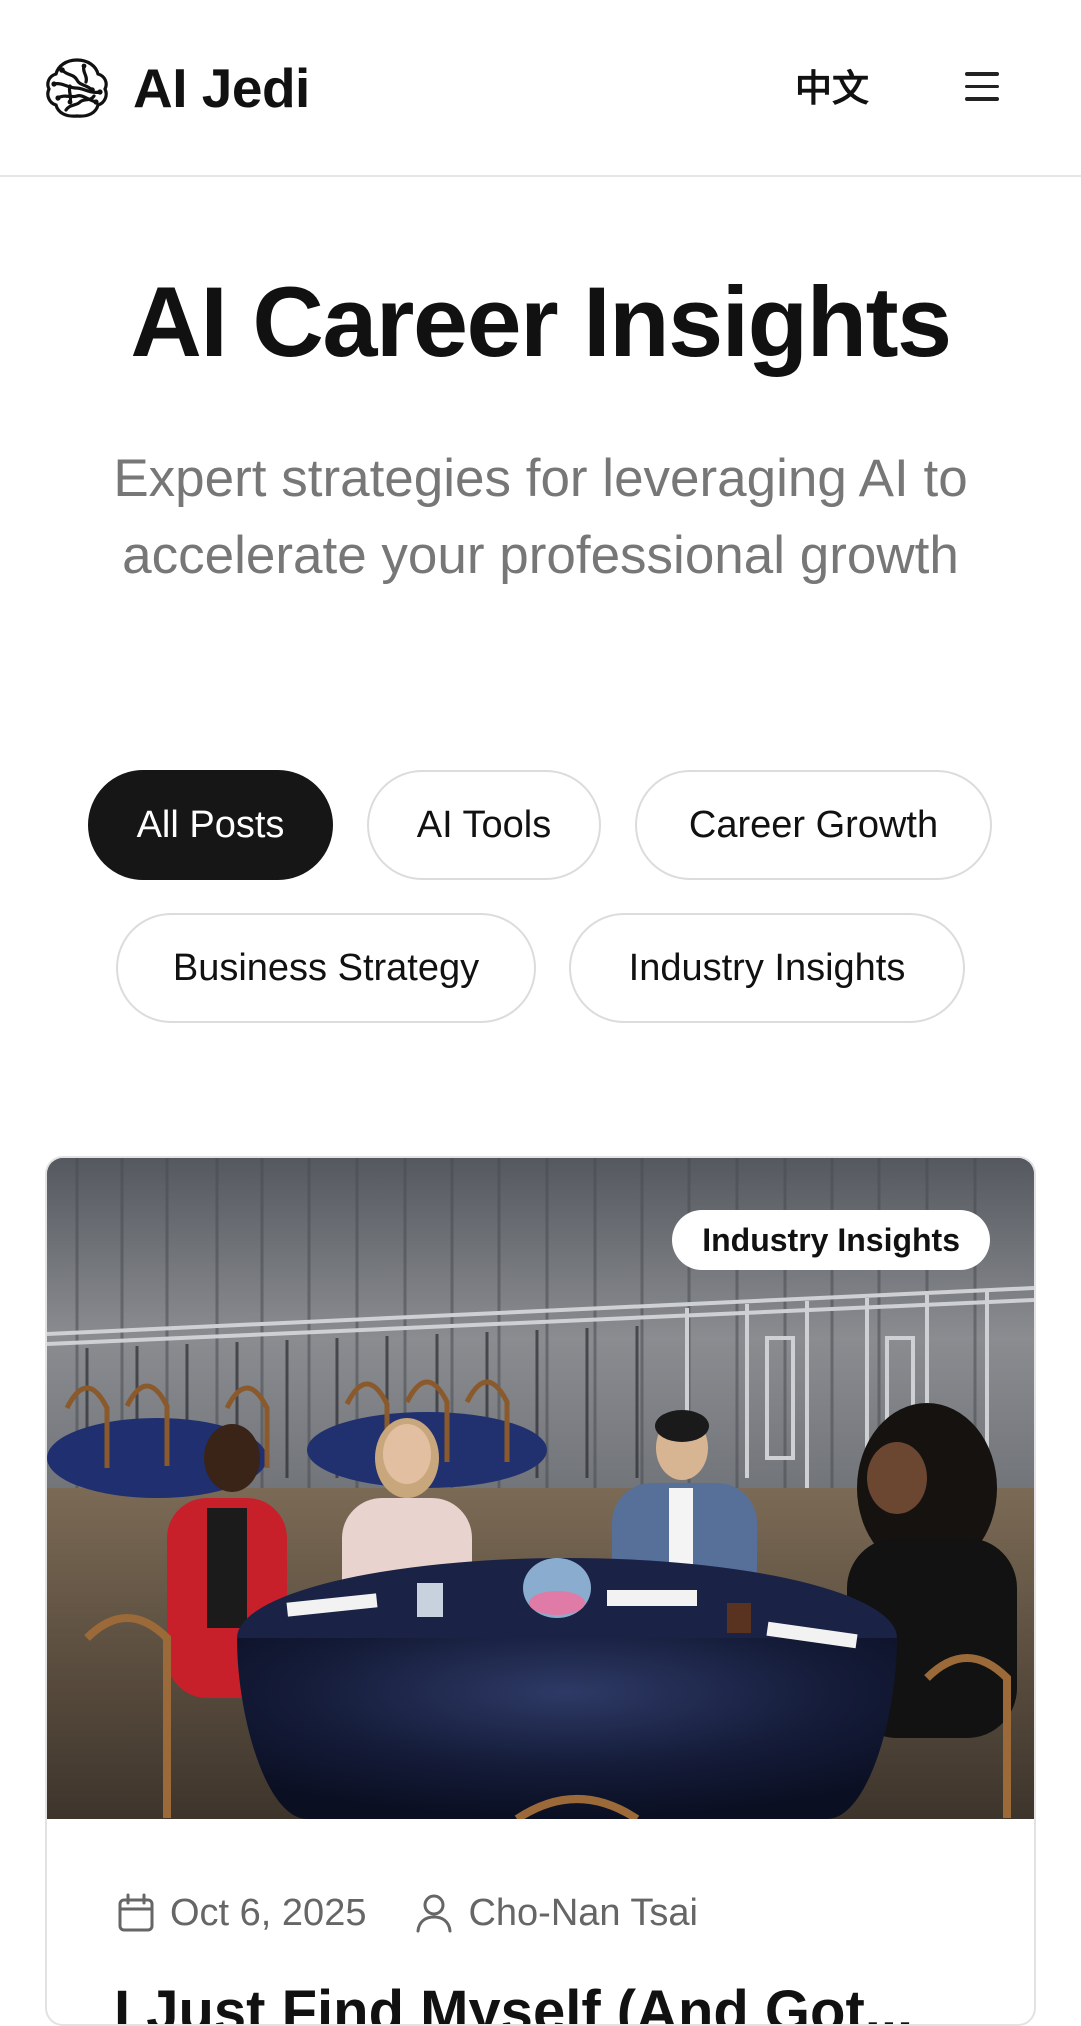 This screenshot has height=2026, width=1081. I want to click on site-header: AI Jedi 中文, so click(540, 88).